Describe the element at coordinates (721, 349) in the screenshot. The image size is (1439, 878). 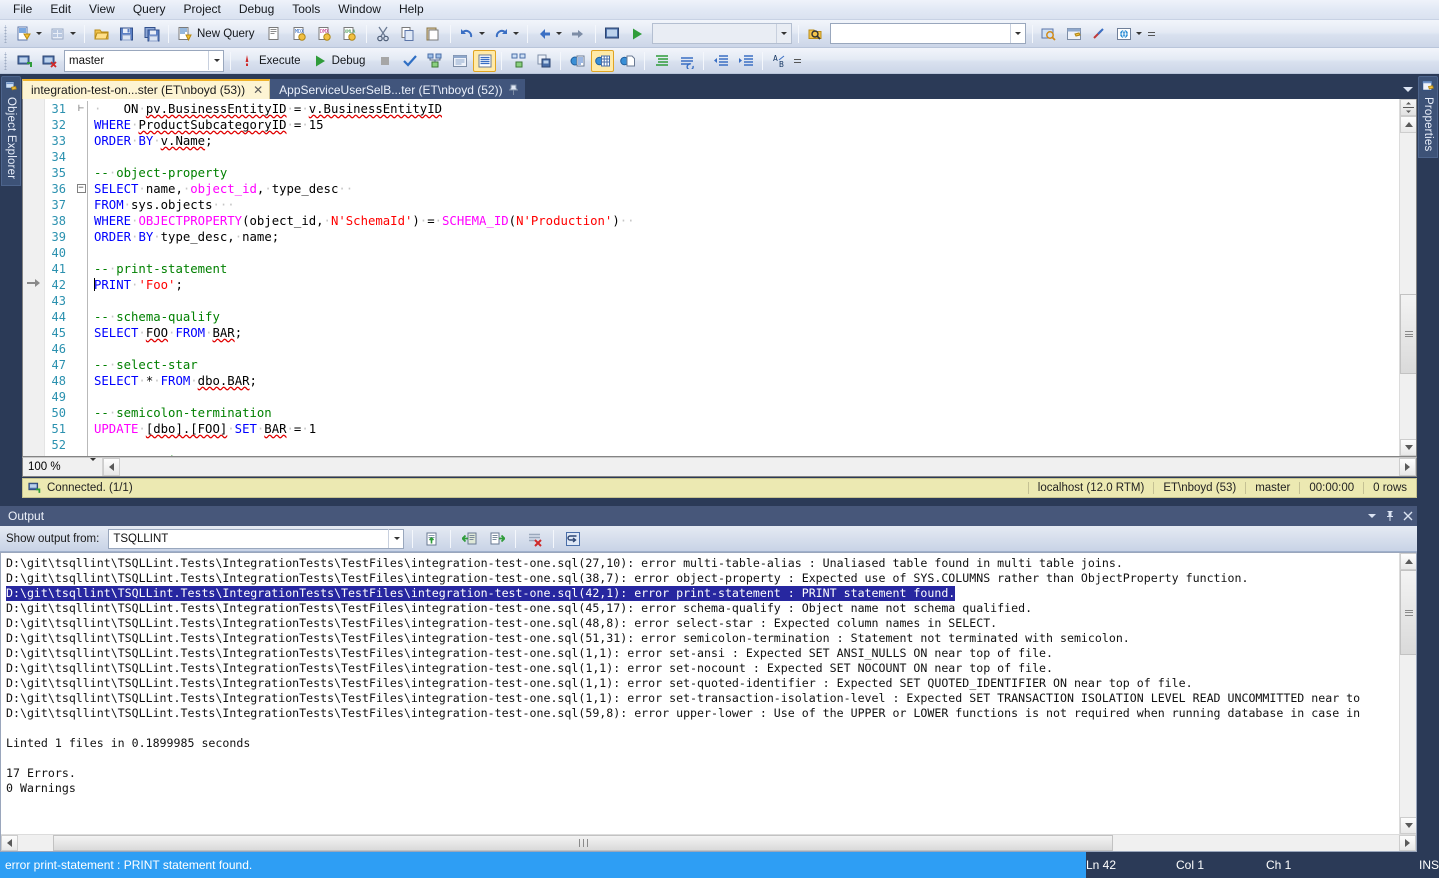
I see `editor-line: 46` at that location.